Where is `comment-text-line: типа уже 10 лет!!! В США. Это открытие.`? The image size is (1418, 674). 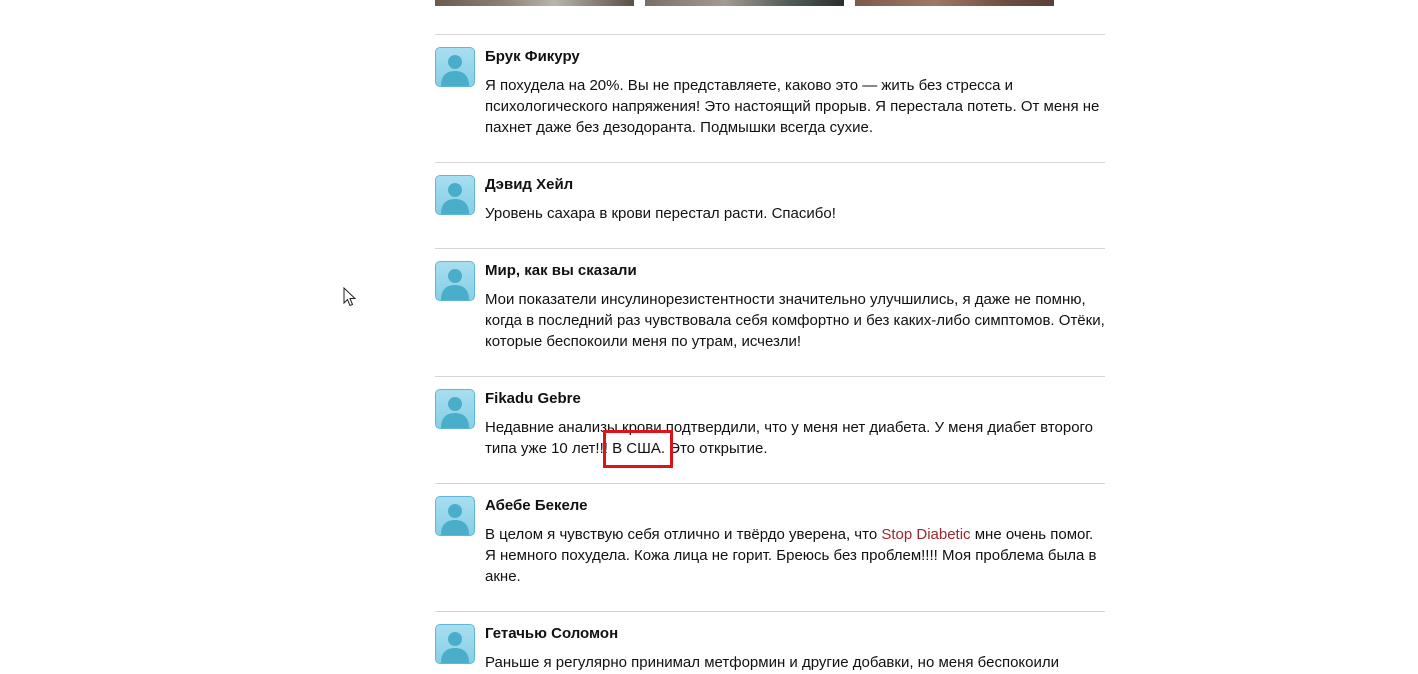 comment-text-line: типа уже 10 лет!!! В США. Это открытие. is located at coordinates (795, 448).